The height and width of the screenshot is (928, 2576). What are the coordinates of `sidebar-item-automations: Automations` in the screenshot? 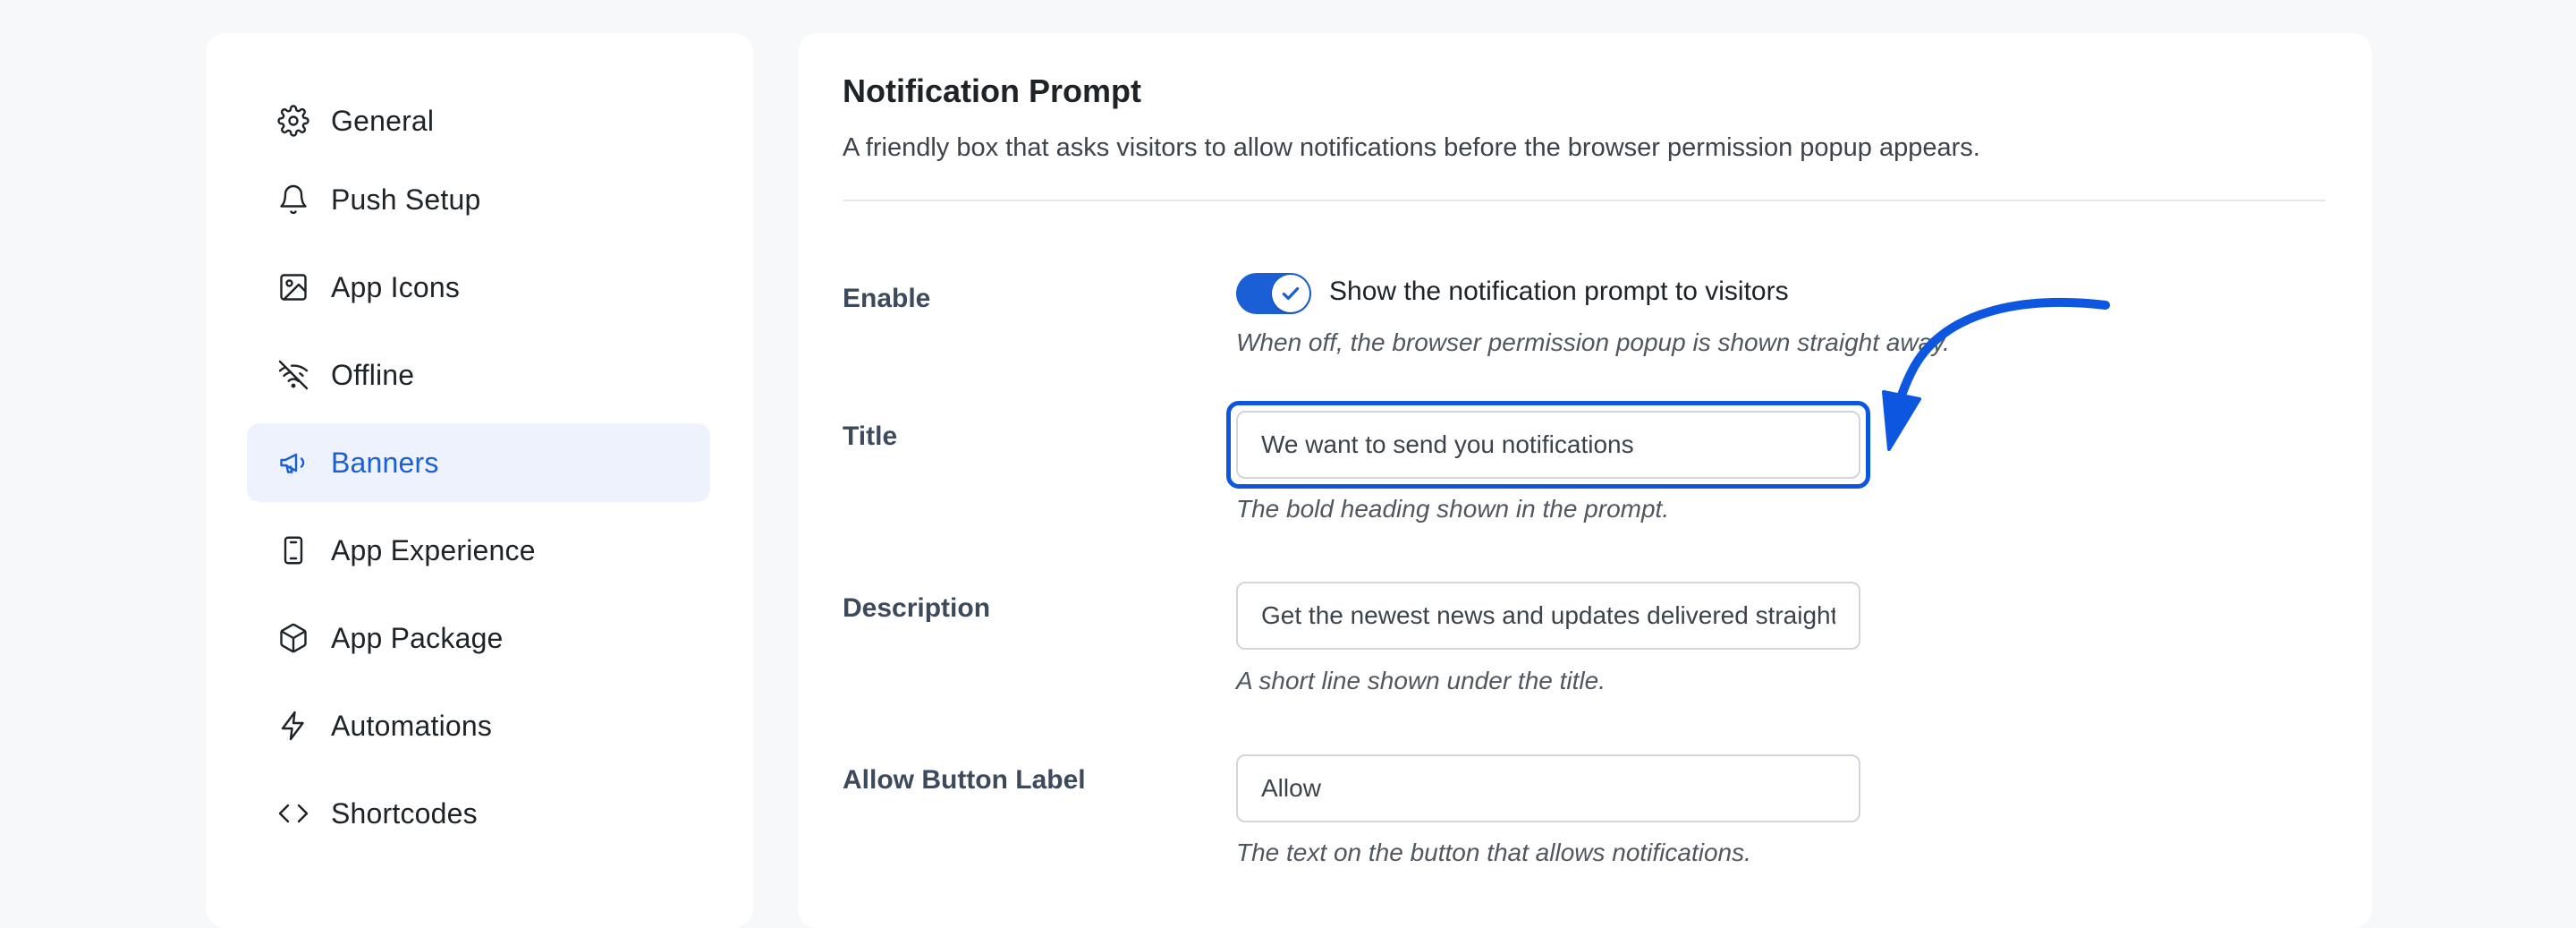 It's located at (478, 726).